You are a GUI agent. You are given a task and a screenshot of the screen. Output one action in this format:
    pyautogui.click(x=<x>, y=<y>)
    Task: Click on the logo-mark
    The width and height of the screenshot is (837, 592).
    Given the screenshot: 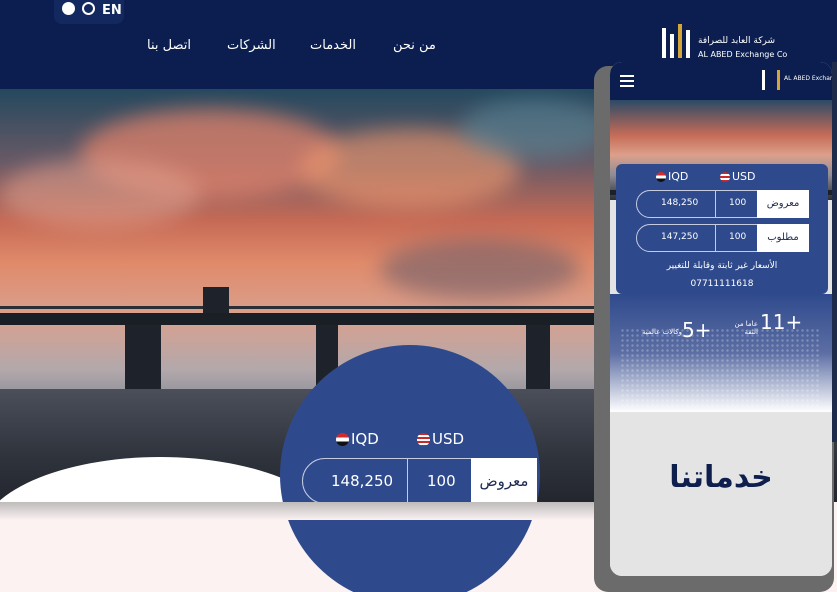 What is the action you would take?
    pyautogui.click(x=678, y=40)
    